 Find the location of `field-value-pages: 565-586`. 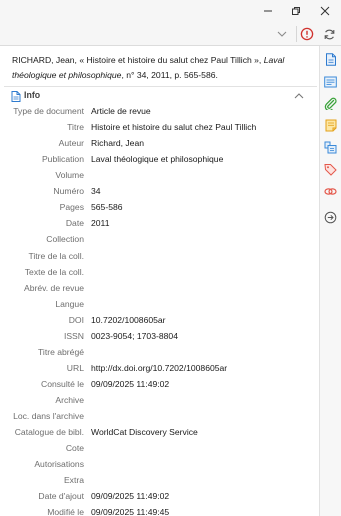

field-value-pages: 565-586 is located at coordinates (107, 207).